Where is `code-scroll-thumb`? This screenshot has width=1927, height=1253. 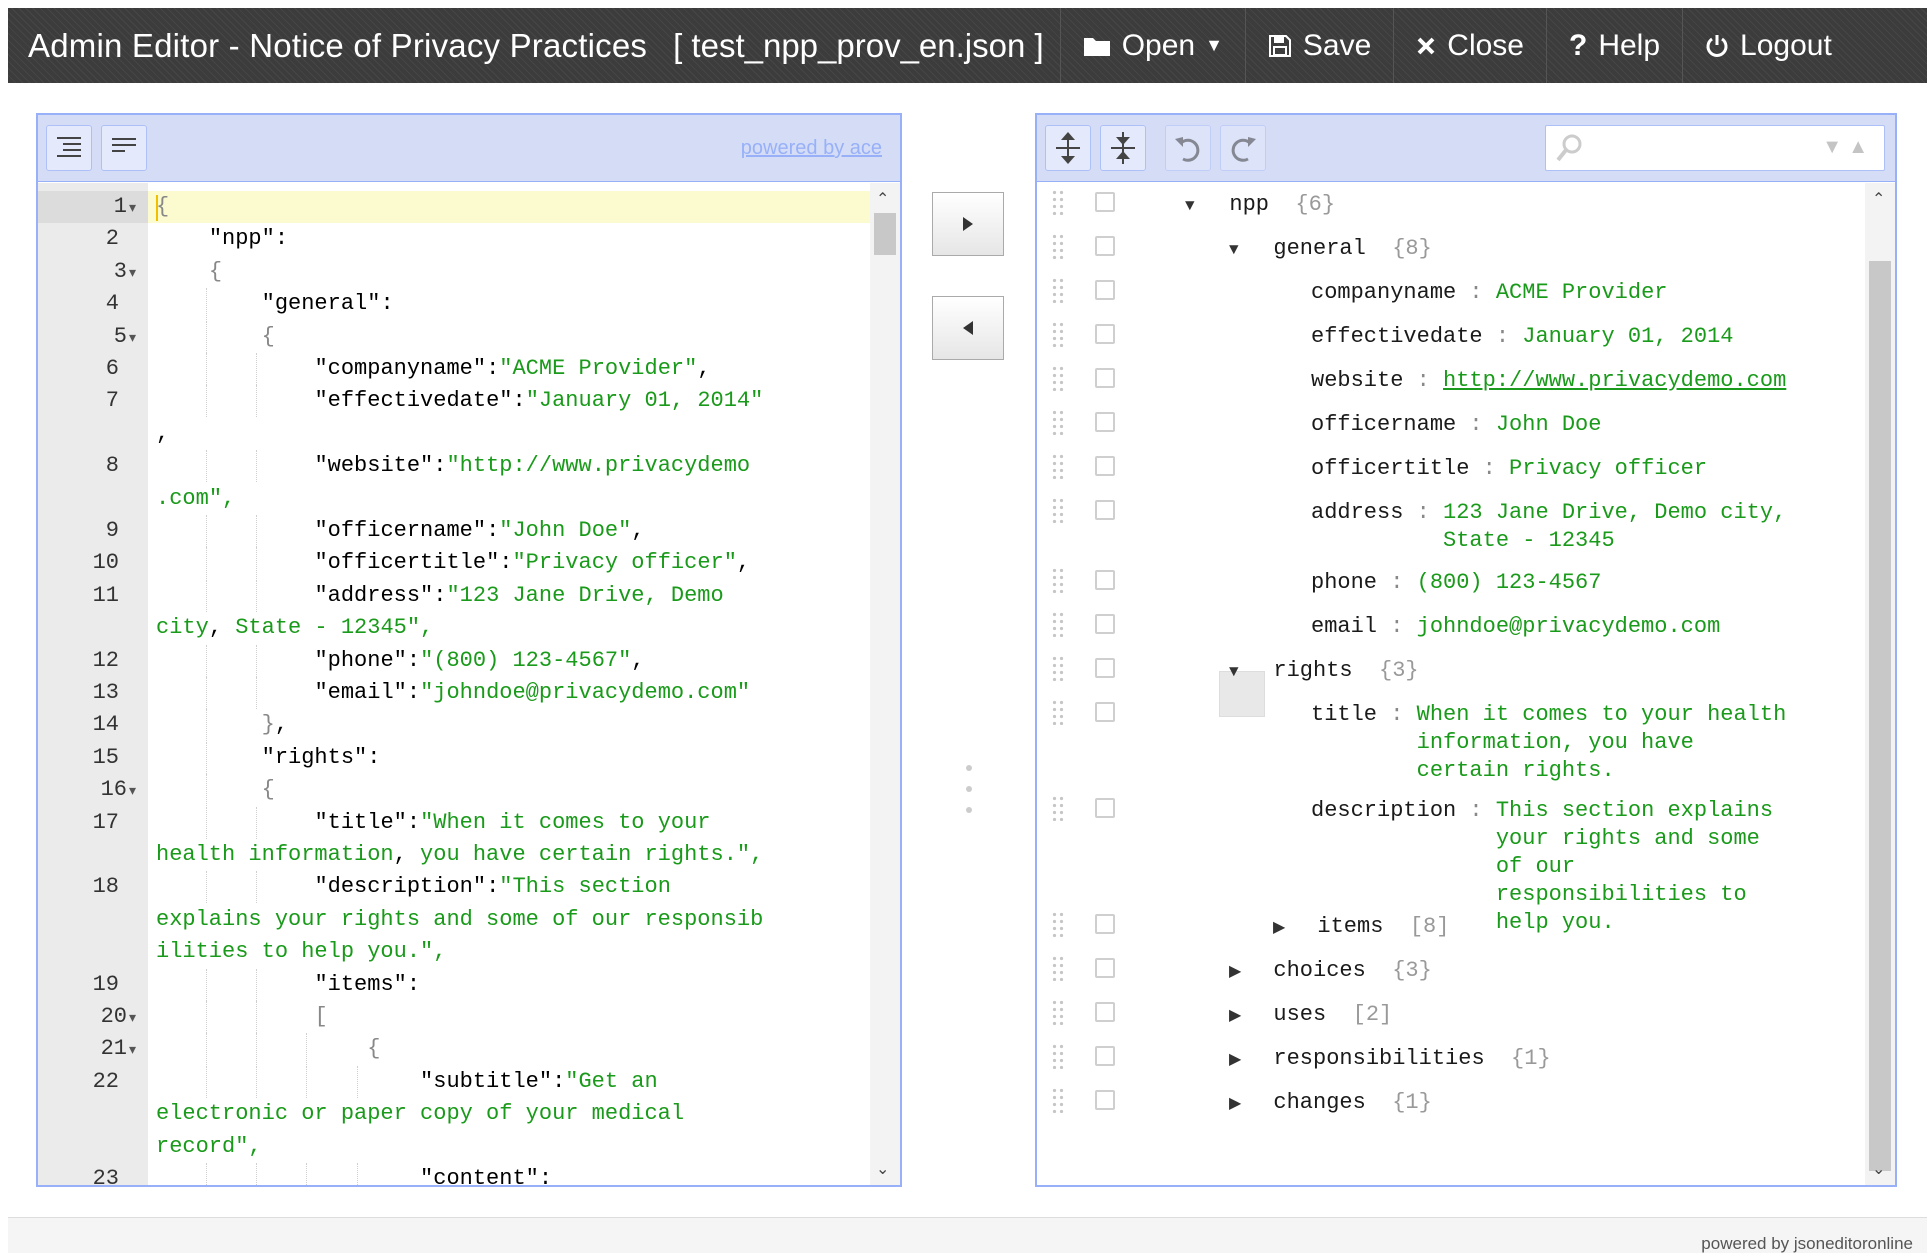 code-scroll-thumb is located at coordinates (885, 234).